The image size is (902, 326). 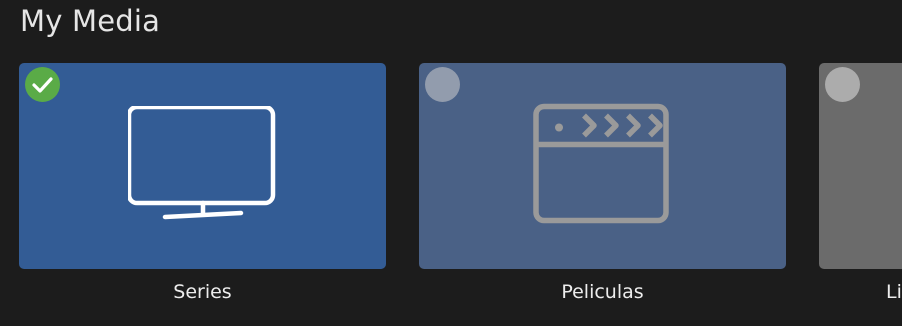 I want to click on clapperboard-icon, so click(x=600, y=163).